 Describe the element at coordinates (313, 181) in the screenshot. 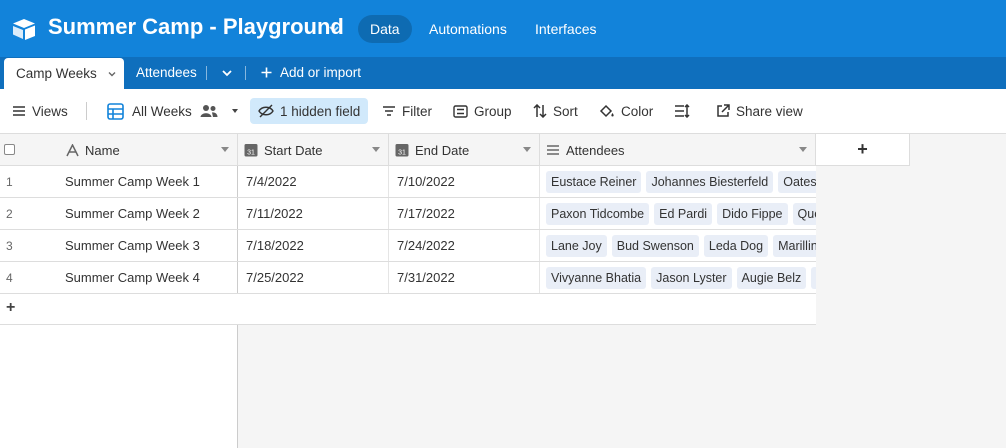

I see `start-date-cell: 7/4/2022` at that location.